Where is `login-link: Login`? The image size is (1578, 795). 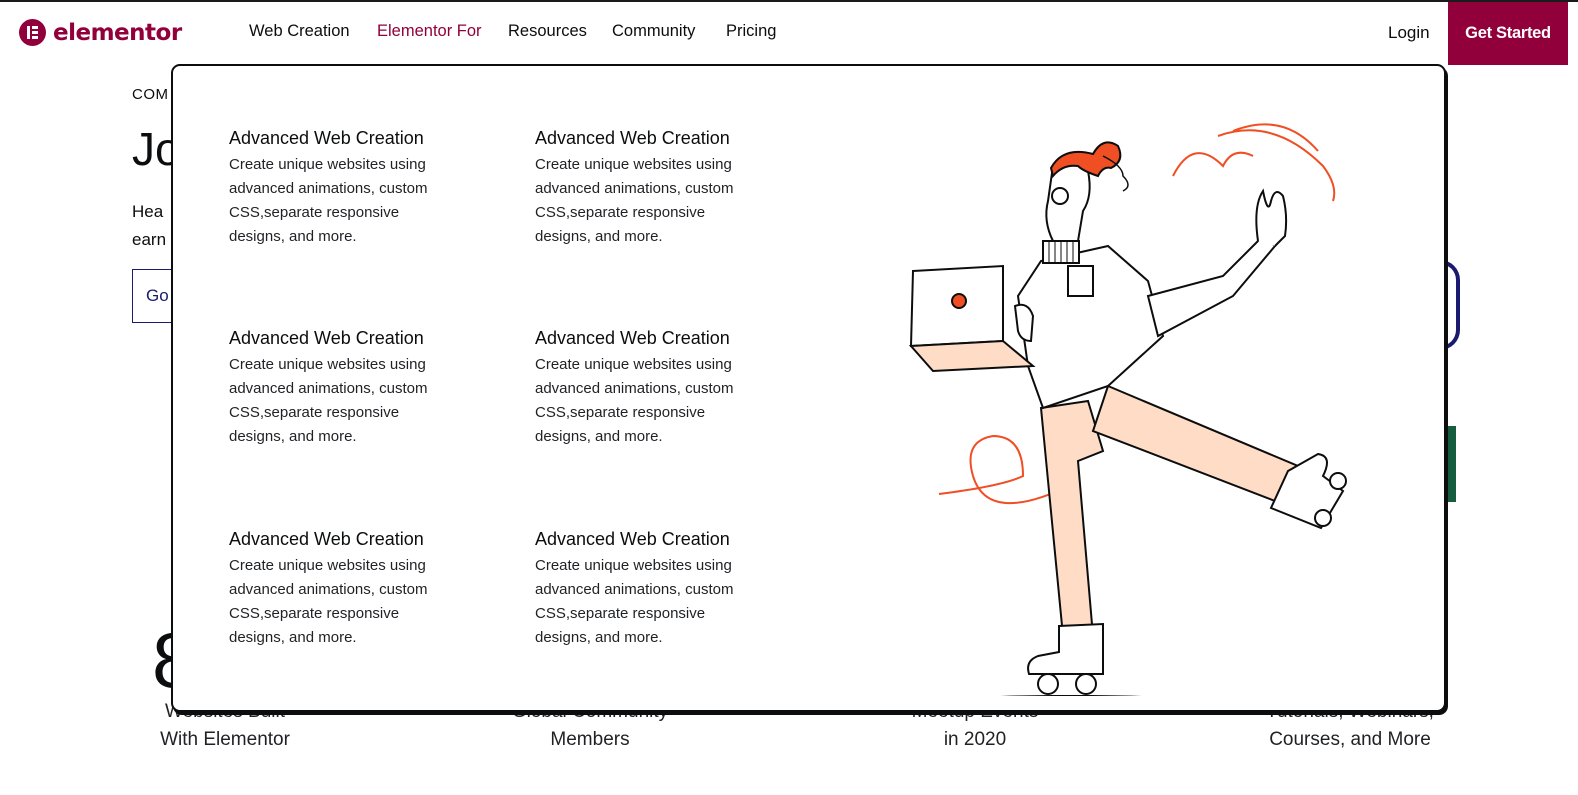
login-link: Login is located at coordinates (1409, 33).